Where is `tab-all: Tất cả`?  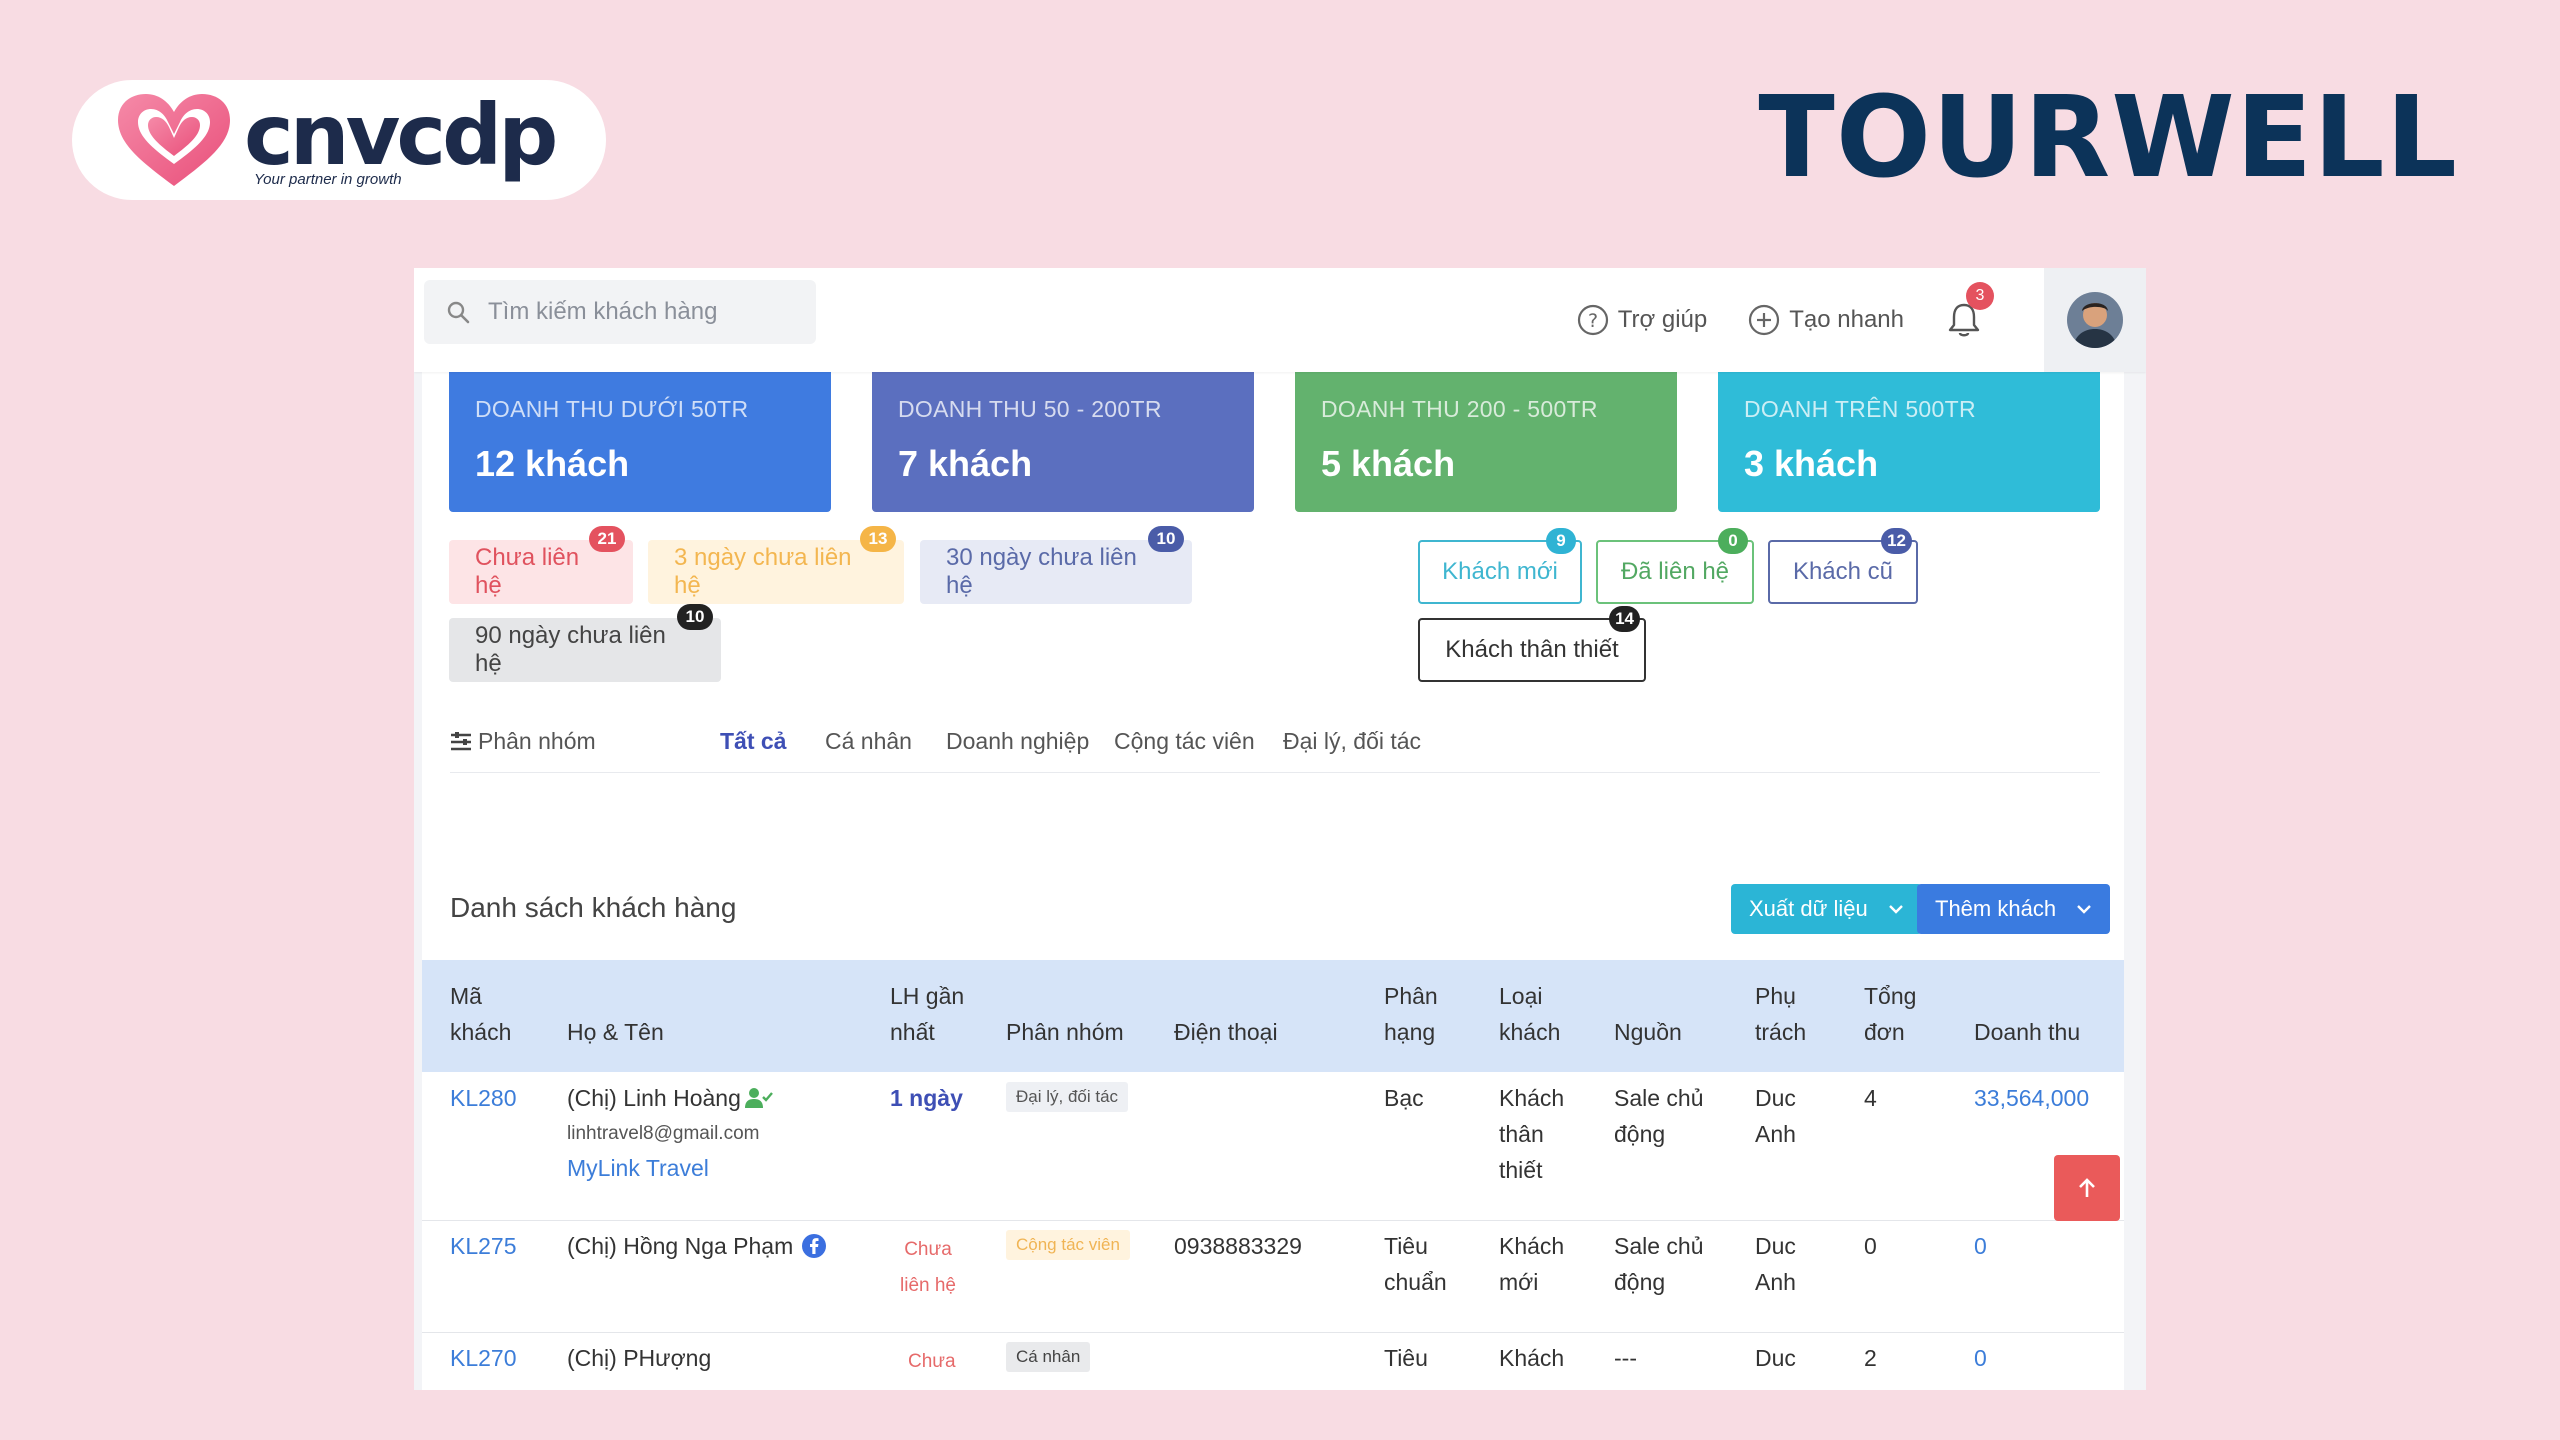
tab-all: Tất cả is located at coordinates (753, 741).